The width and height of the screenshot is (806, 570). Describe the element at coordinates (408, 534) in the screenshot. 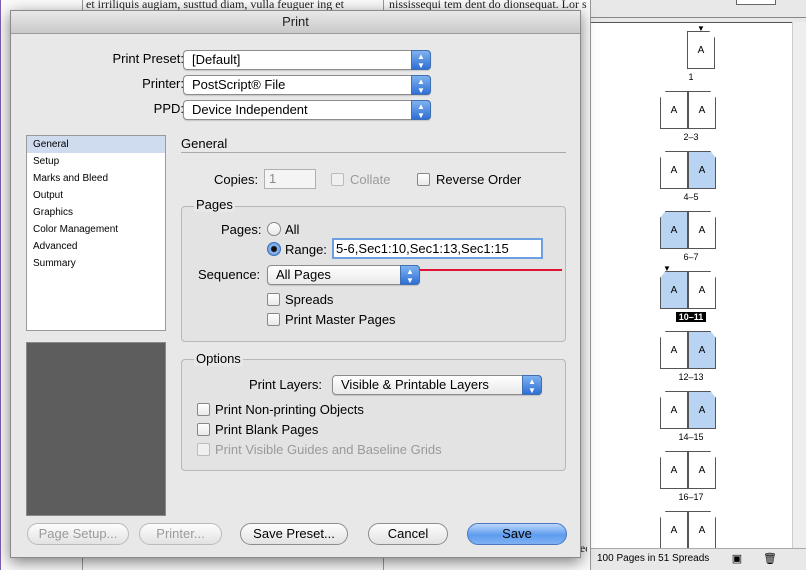

I see `cancel-button: Cancel` at that location.